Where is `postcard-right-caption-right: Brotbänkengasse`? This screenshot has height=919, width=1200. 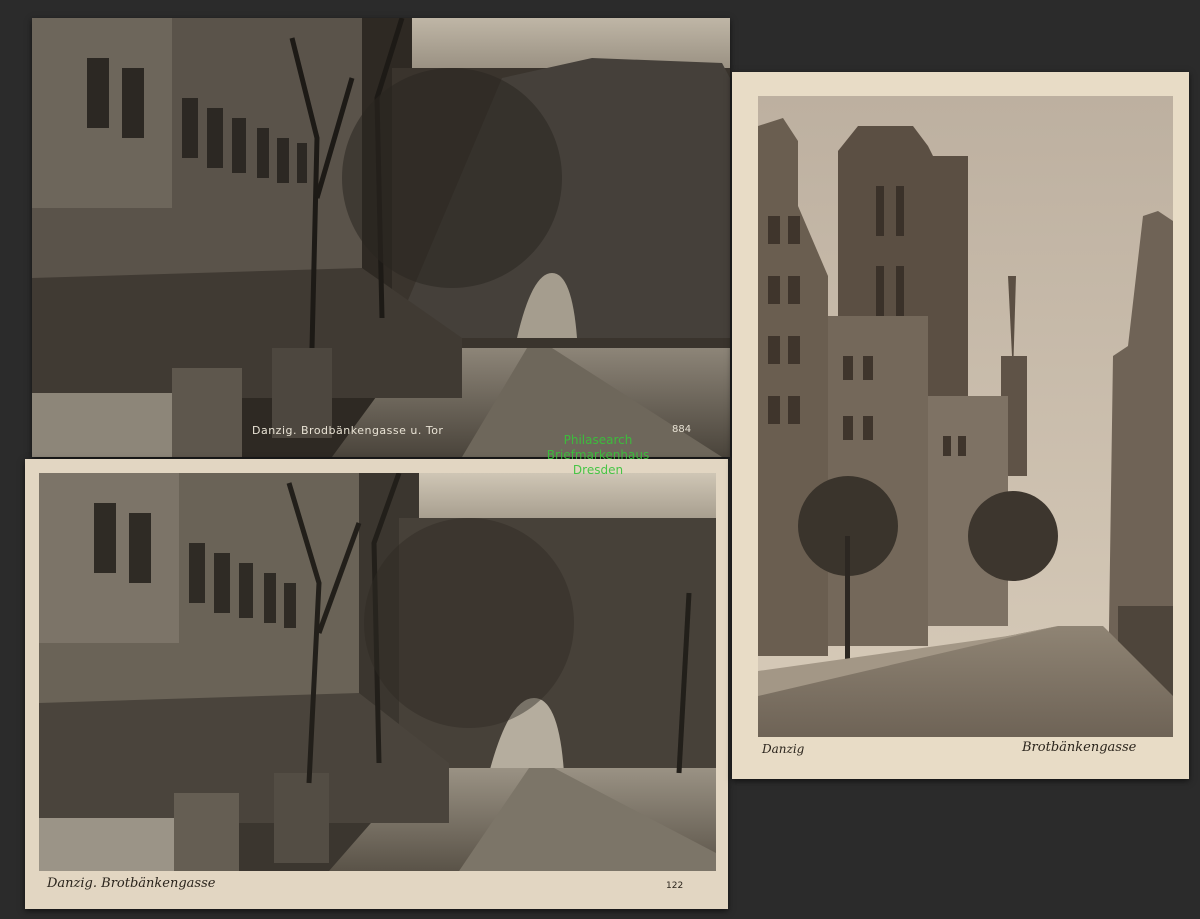
postcard-right-caption-right: Brotbänkengasse is located at coordinates (1079, 747).